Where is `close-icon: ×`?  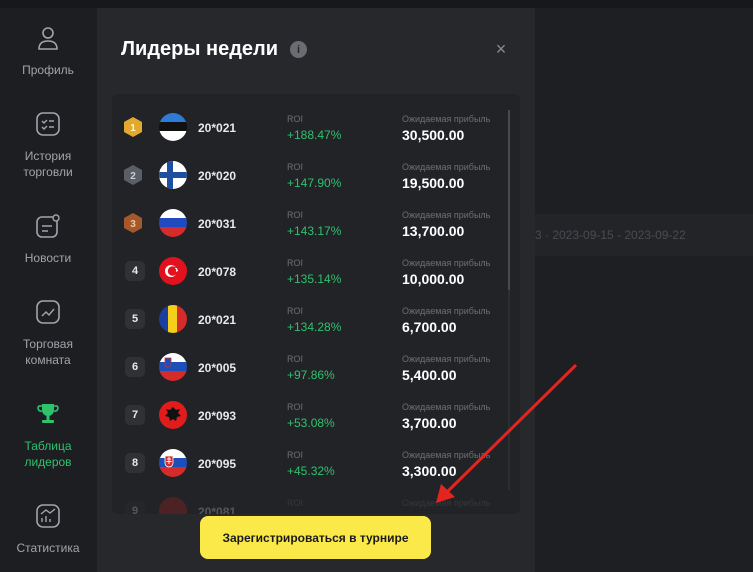
close-icon: × is located at coordinates (501, 48).